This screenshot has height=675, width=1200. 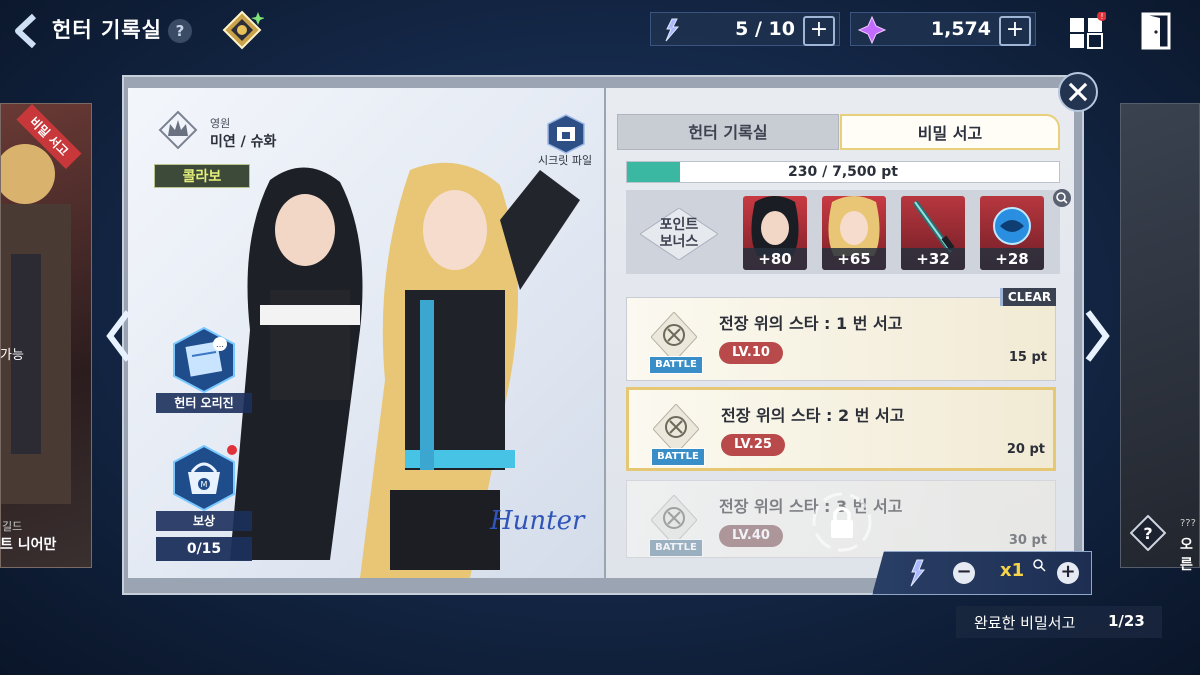 I want to click on tab-hunter-records: 헌터 기록실, so click(x=728, y=132).